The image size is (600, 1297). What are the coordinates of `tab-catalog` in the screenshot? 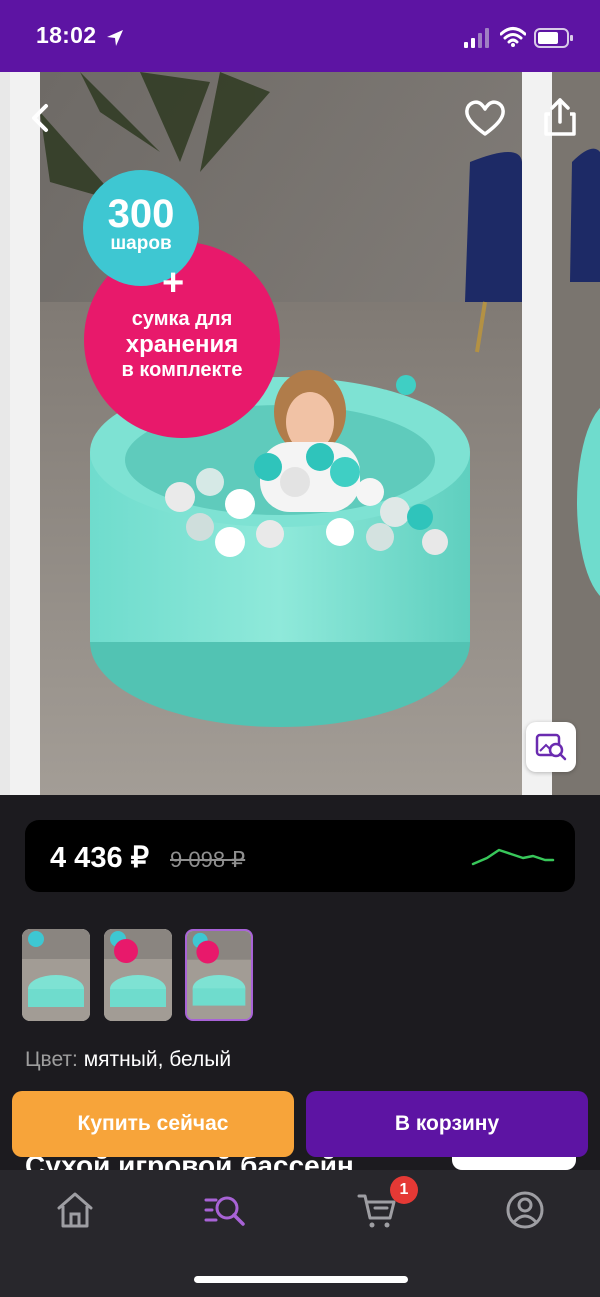 It's located at (225, 1210).